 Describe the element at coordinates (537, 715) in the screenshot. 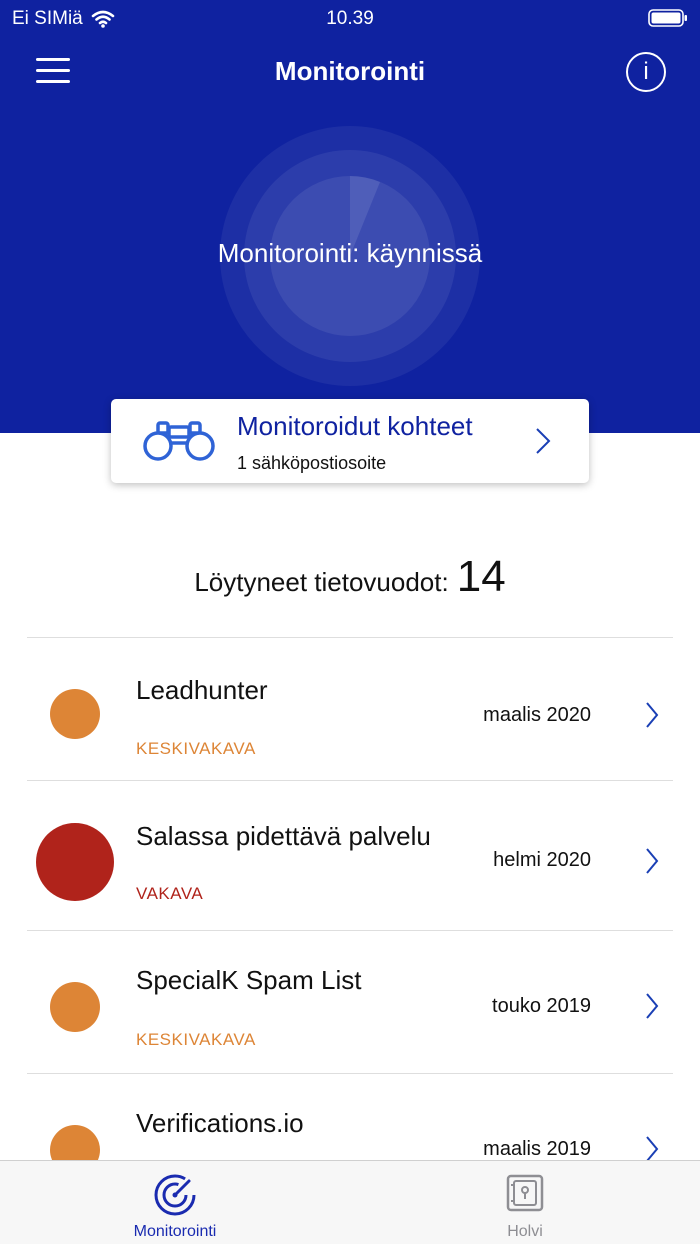

I see `breach-date: maalis 2020` at that location.